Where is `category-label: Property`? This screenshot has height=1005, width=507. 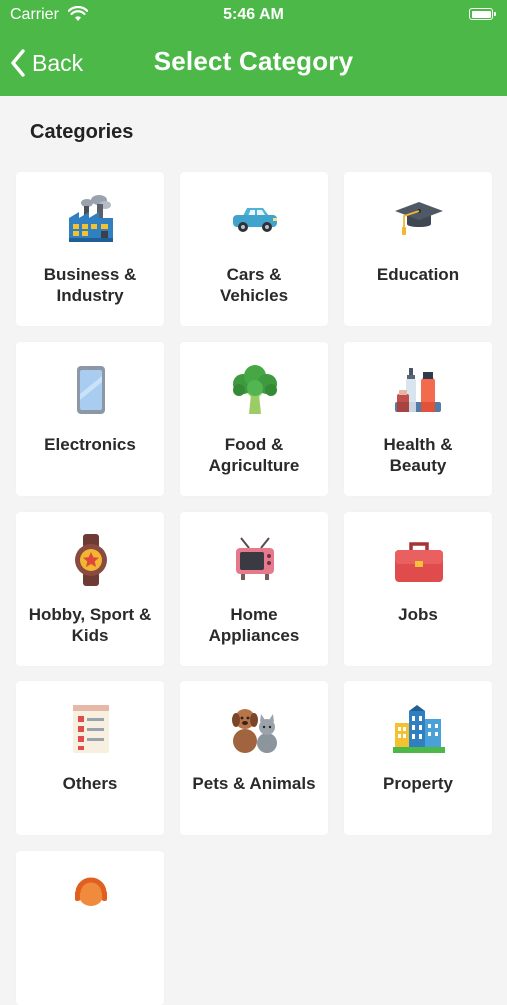 category-label: Property is located at coordinates (418, 783).